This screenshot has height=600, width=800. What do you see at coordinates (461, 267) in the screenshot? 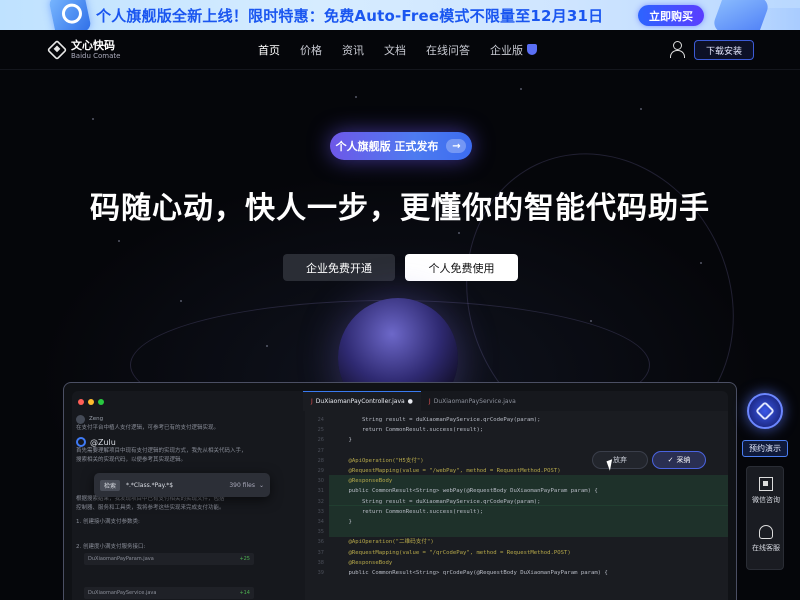
I see `personal-free-button: 个人免费使用` at bounding box center [461, 267].